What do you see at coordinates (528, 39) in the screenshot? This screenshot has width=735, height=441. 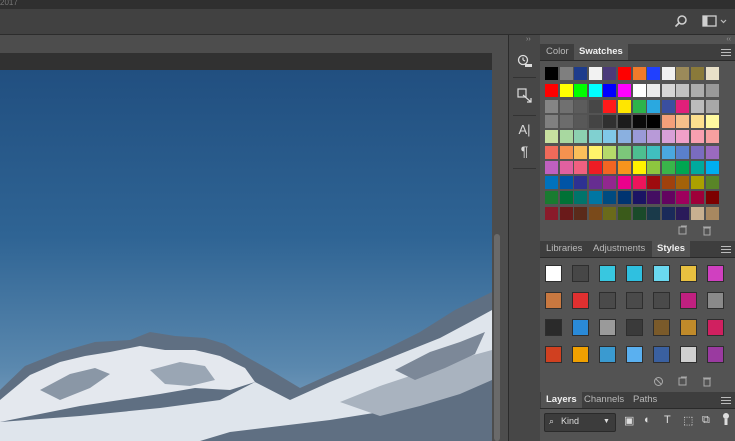 I see `collapse-icon: ››` at bounding box center [528, 39].